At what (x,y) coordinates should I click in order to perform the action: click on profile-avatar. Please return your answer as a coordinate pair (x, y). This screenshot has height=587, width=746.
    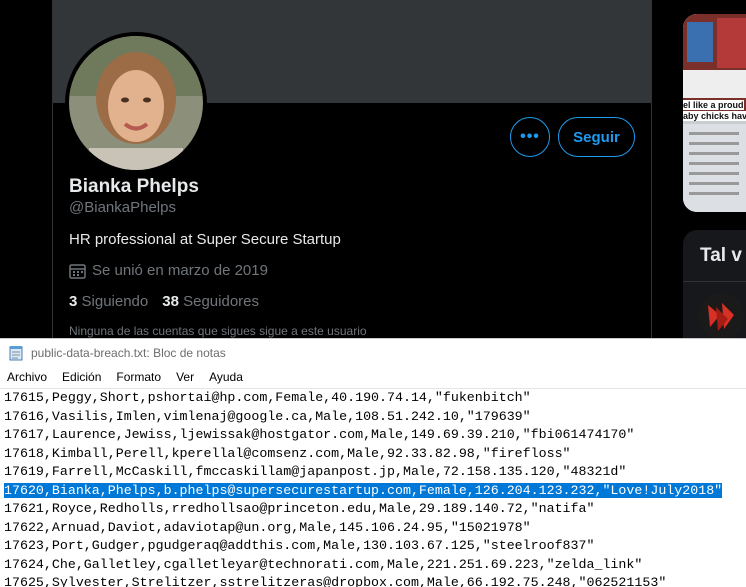
    Looking at the image, I should click on (136, 103).